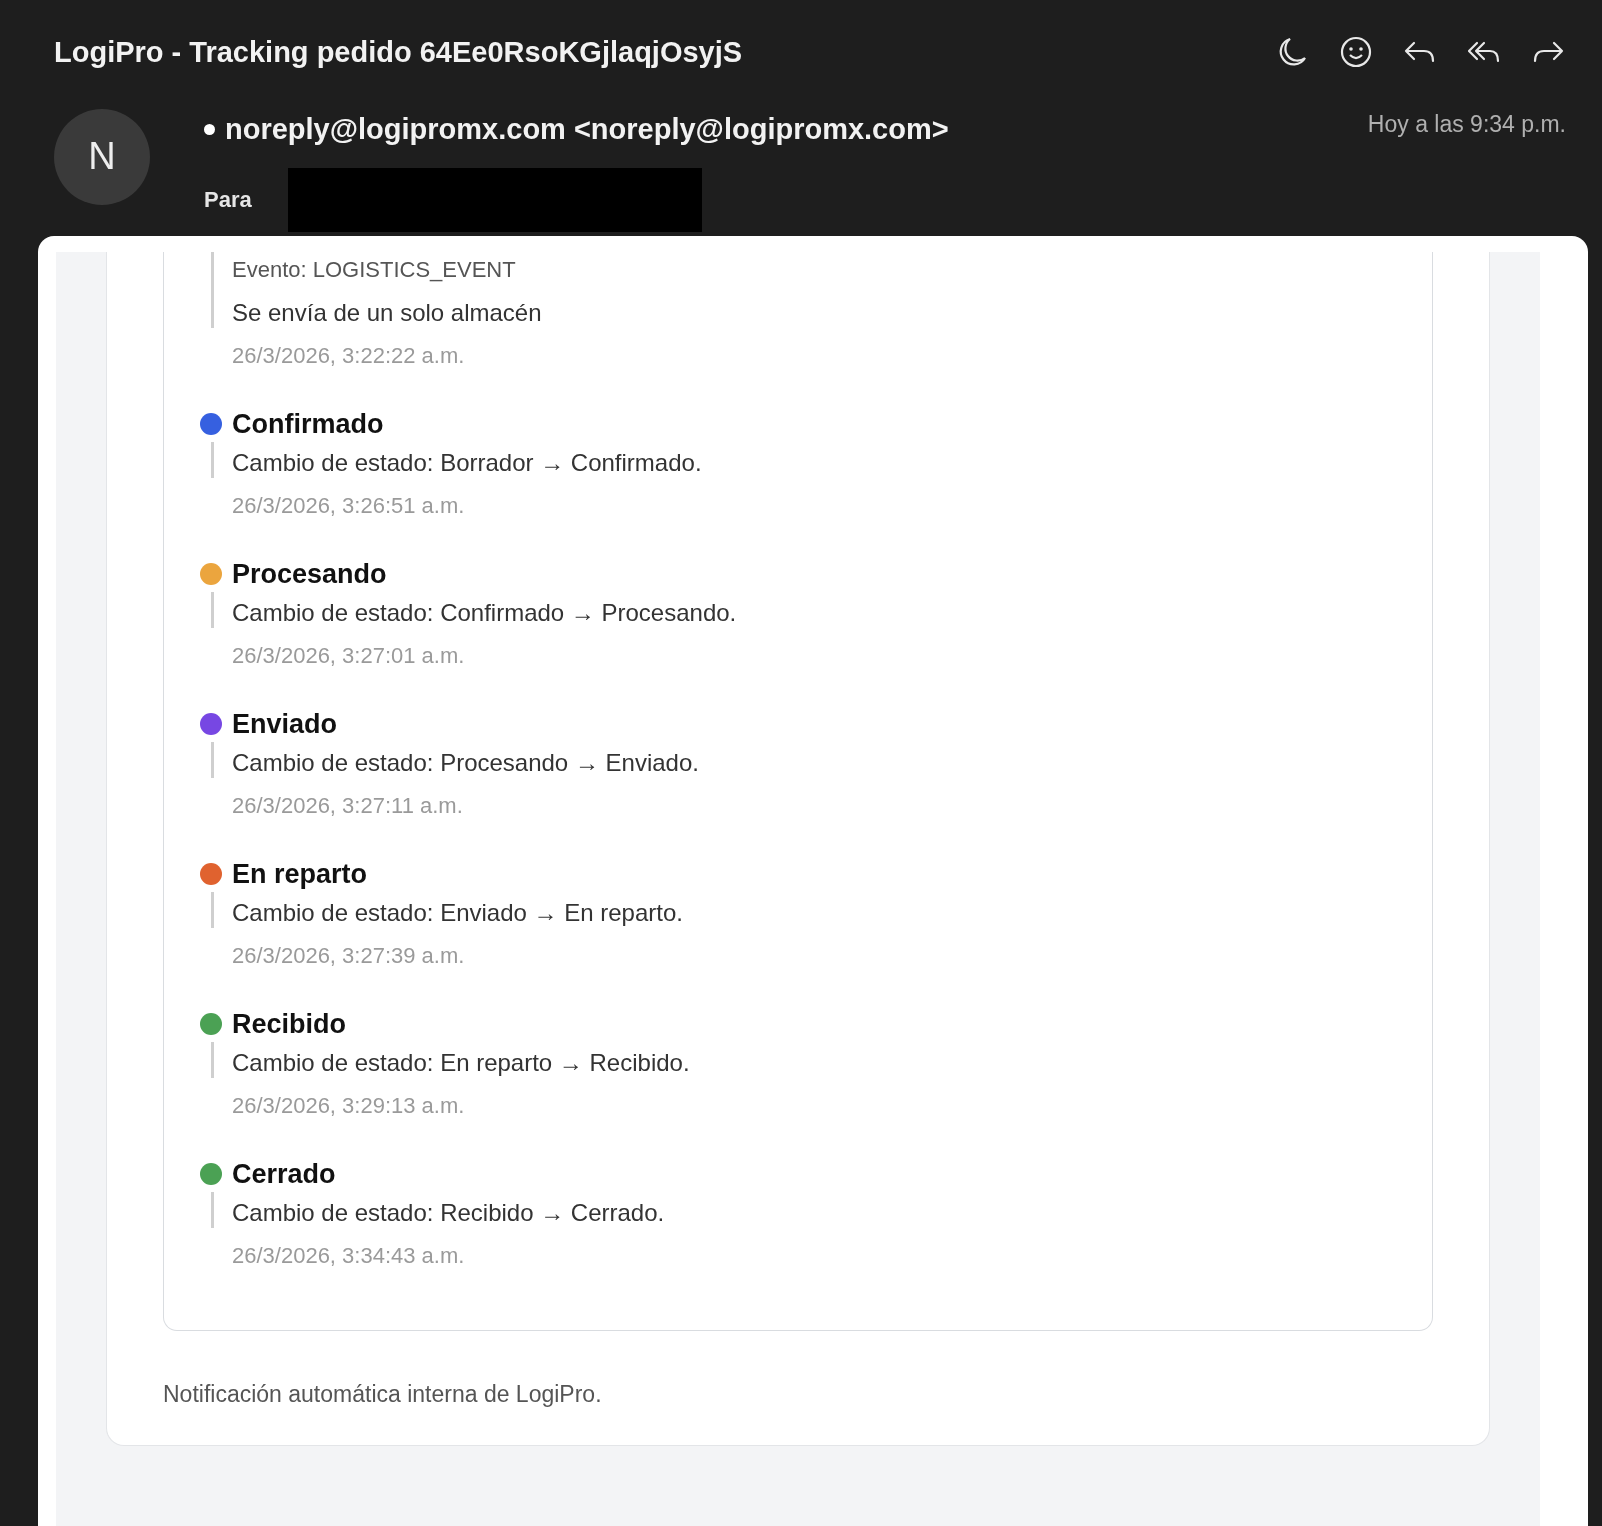  What do you see at coordinates (349, 956) in the screenshot?
I see `event-date: 26/3/2026, 3:27:39 a.m.` at bounding box center [349, 956].